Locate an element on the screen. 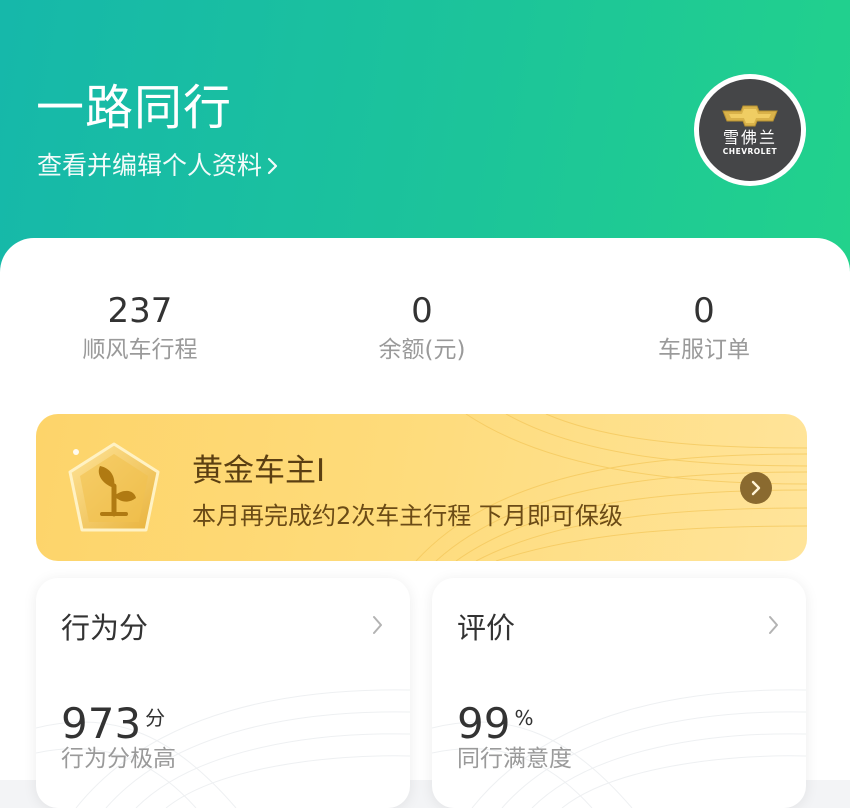 The image size is (850, 808). avatar: 雪佛兰 CHEVROLET is located at coordinates (750, 130).